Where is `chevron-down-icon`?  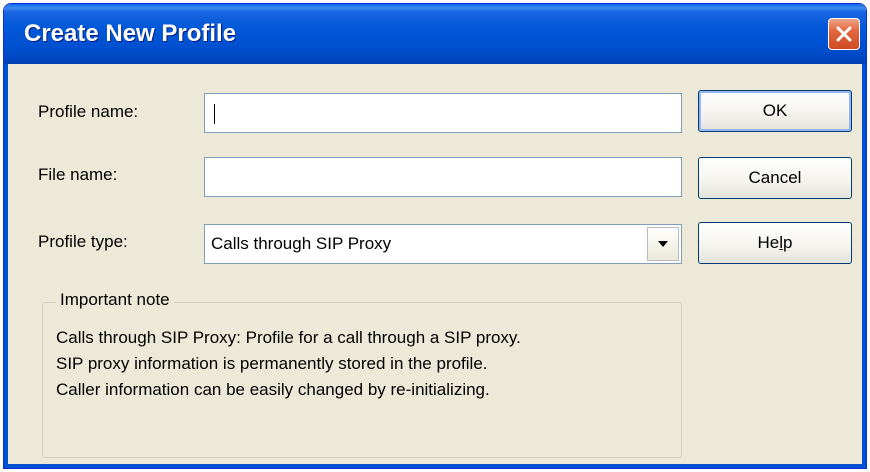 chevron-down-icon is located at coordinates (663, 244).